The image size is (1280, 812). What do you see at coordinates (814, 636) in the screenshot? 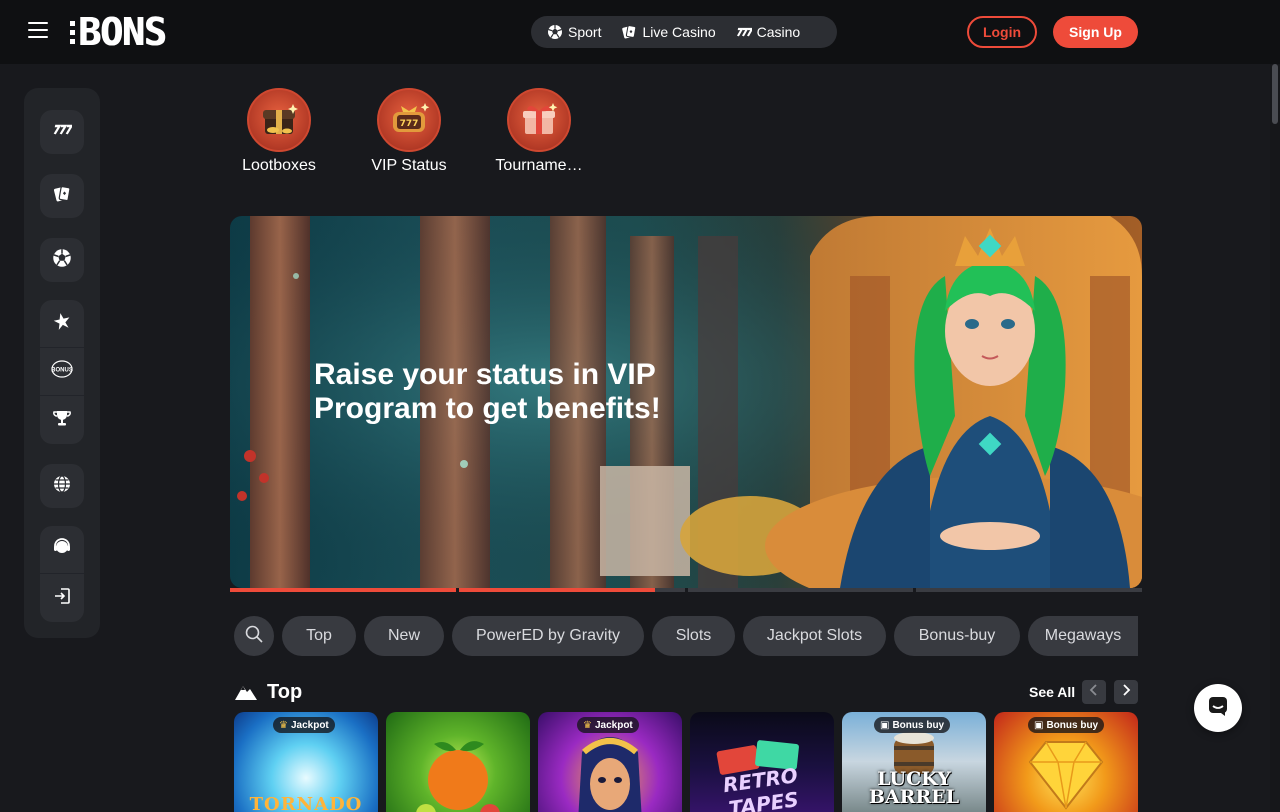
I see `category-jackpot-slots: Jackpot Slots` at bounding box center [814, 636].